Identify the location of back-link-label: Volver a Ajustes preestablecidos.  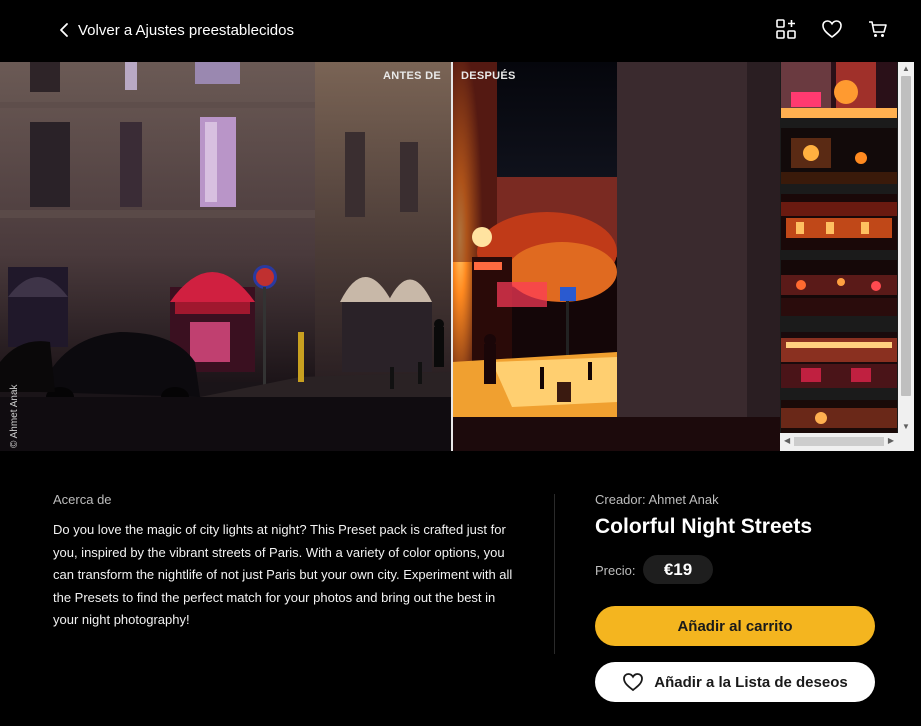
(186, 30).